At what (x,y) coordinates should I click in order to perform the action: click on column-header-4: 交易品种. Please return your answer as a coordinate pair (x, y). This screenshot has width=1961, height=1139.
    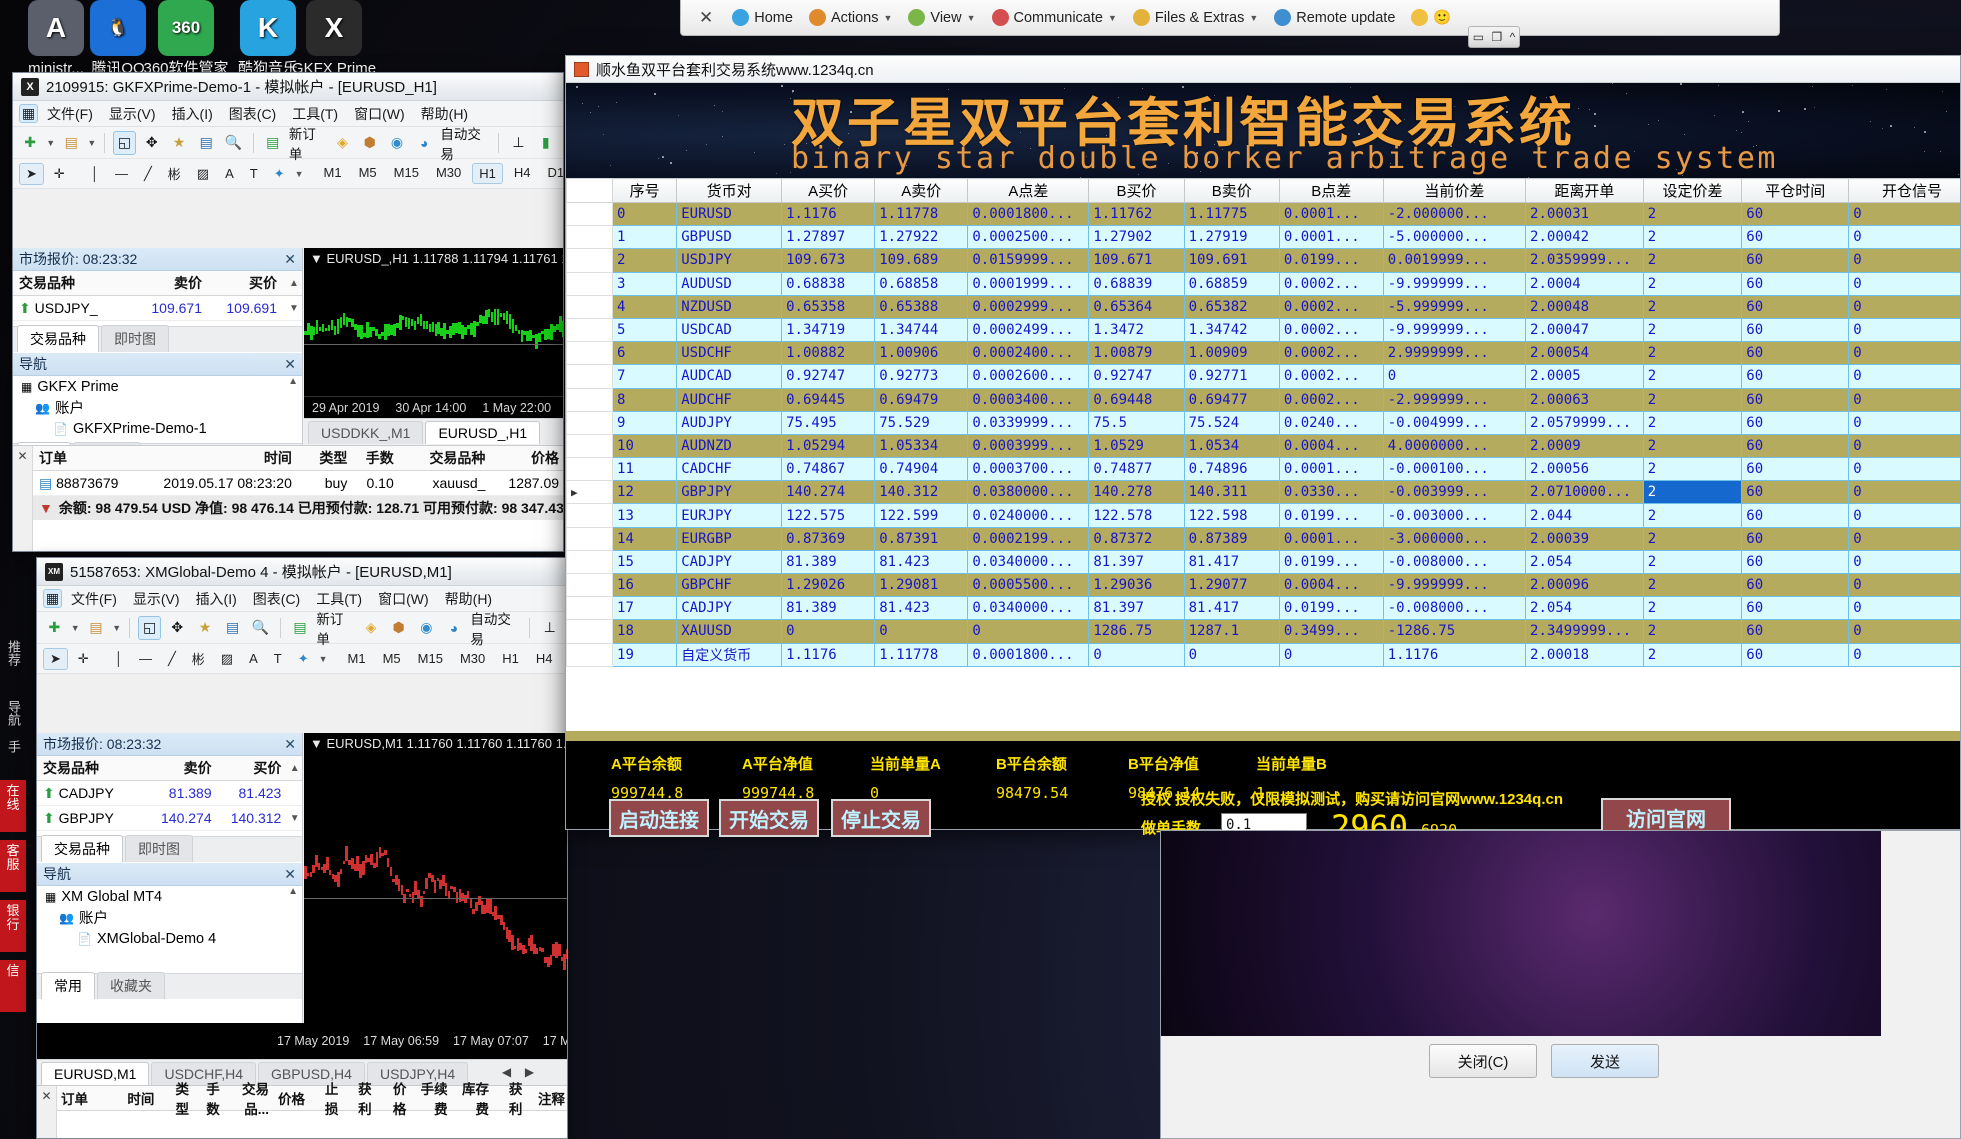
    Looking at the image, I should click on (446, 458).